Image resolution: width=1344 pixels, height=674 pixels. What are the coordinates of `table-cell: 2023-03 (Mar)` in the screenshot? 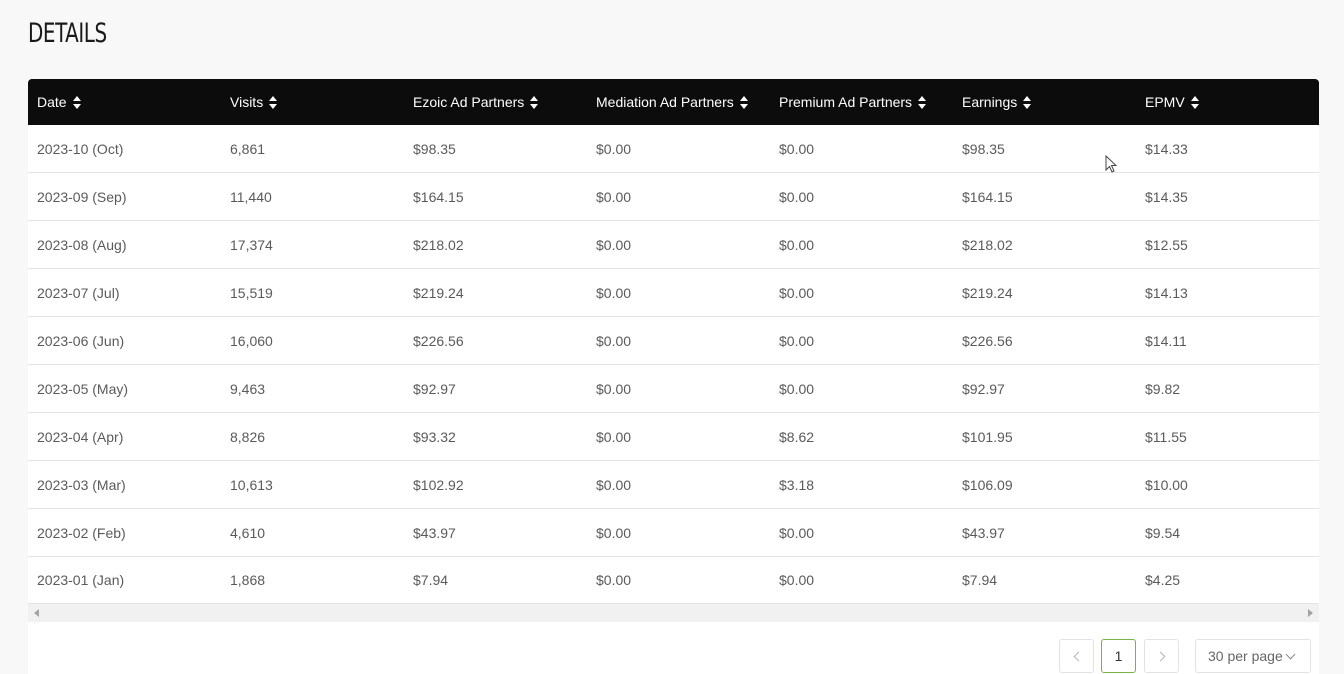 It's located at (81, 484).